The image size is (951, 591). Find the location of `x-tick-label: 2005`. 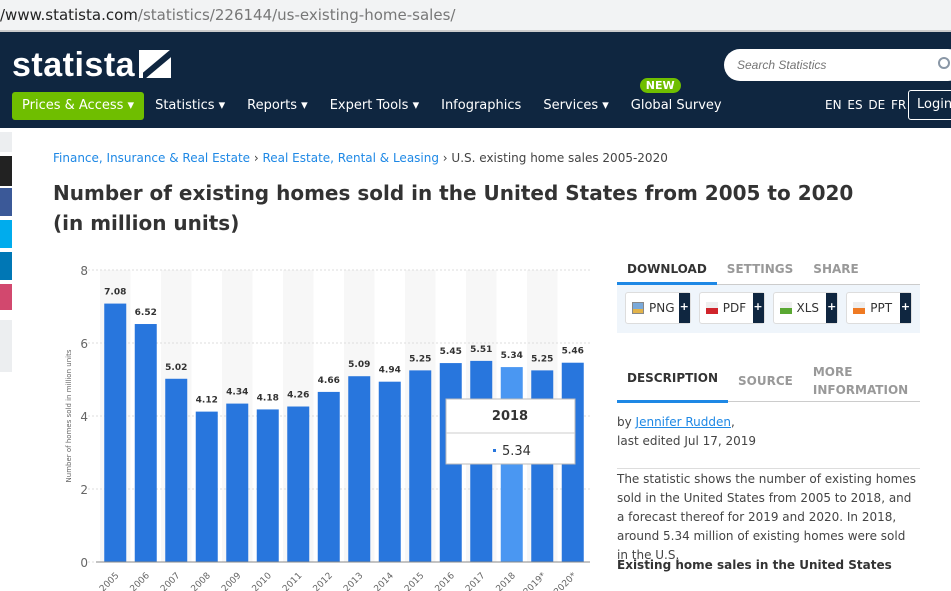

x-tick-label: 2005 is located at coordinates (109, 581).